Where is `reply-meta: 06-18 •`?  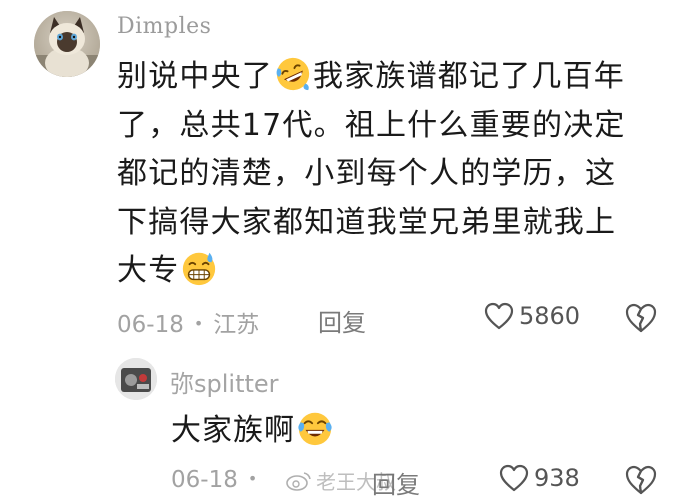
reply-meta: 06-18 • is located at coordinates (219, 480).